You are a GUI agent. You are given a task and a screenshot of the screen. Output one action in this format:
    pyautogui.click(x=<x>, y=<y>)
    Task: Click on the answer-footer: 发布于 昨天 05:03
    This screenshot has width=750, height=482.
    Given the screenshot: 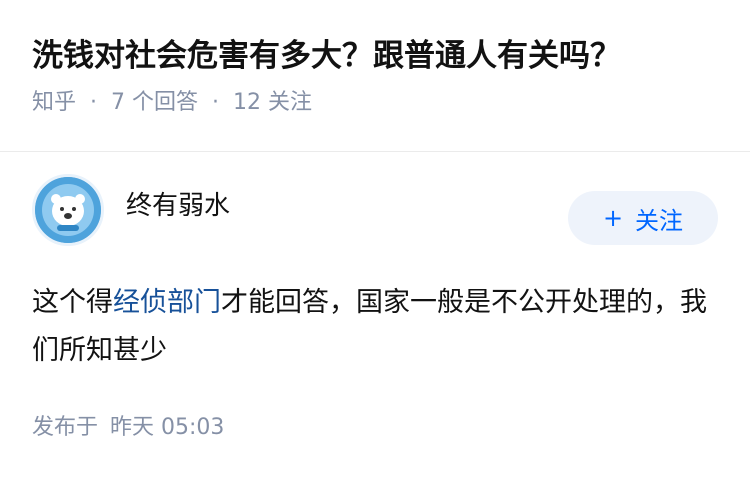 What is the action you would take?
    pyautogui.click(x=375, y=425)
    